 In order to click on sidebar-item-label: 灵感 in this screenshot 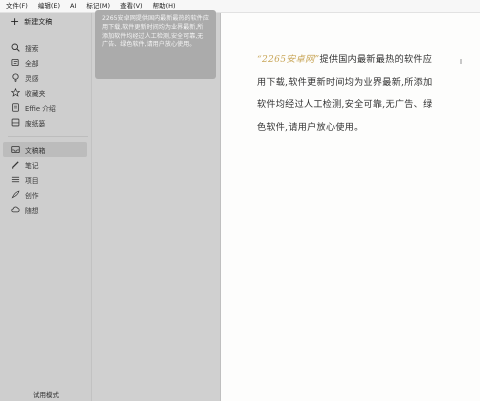, I will do `click(32, 78)`.